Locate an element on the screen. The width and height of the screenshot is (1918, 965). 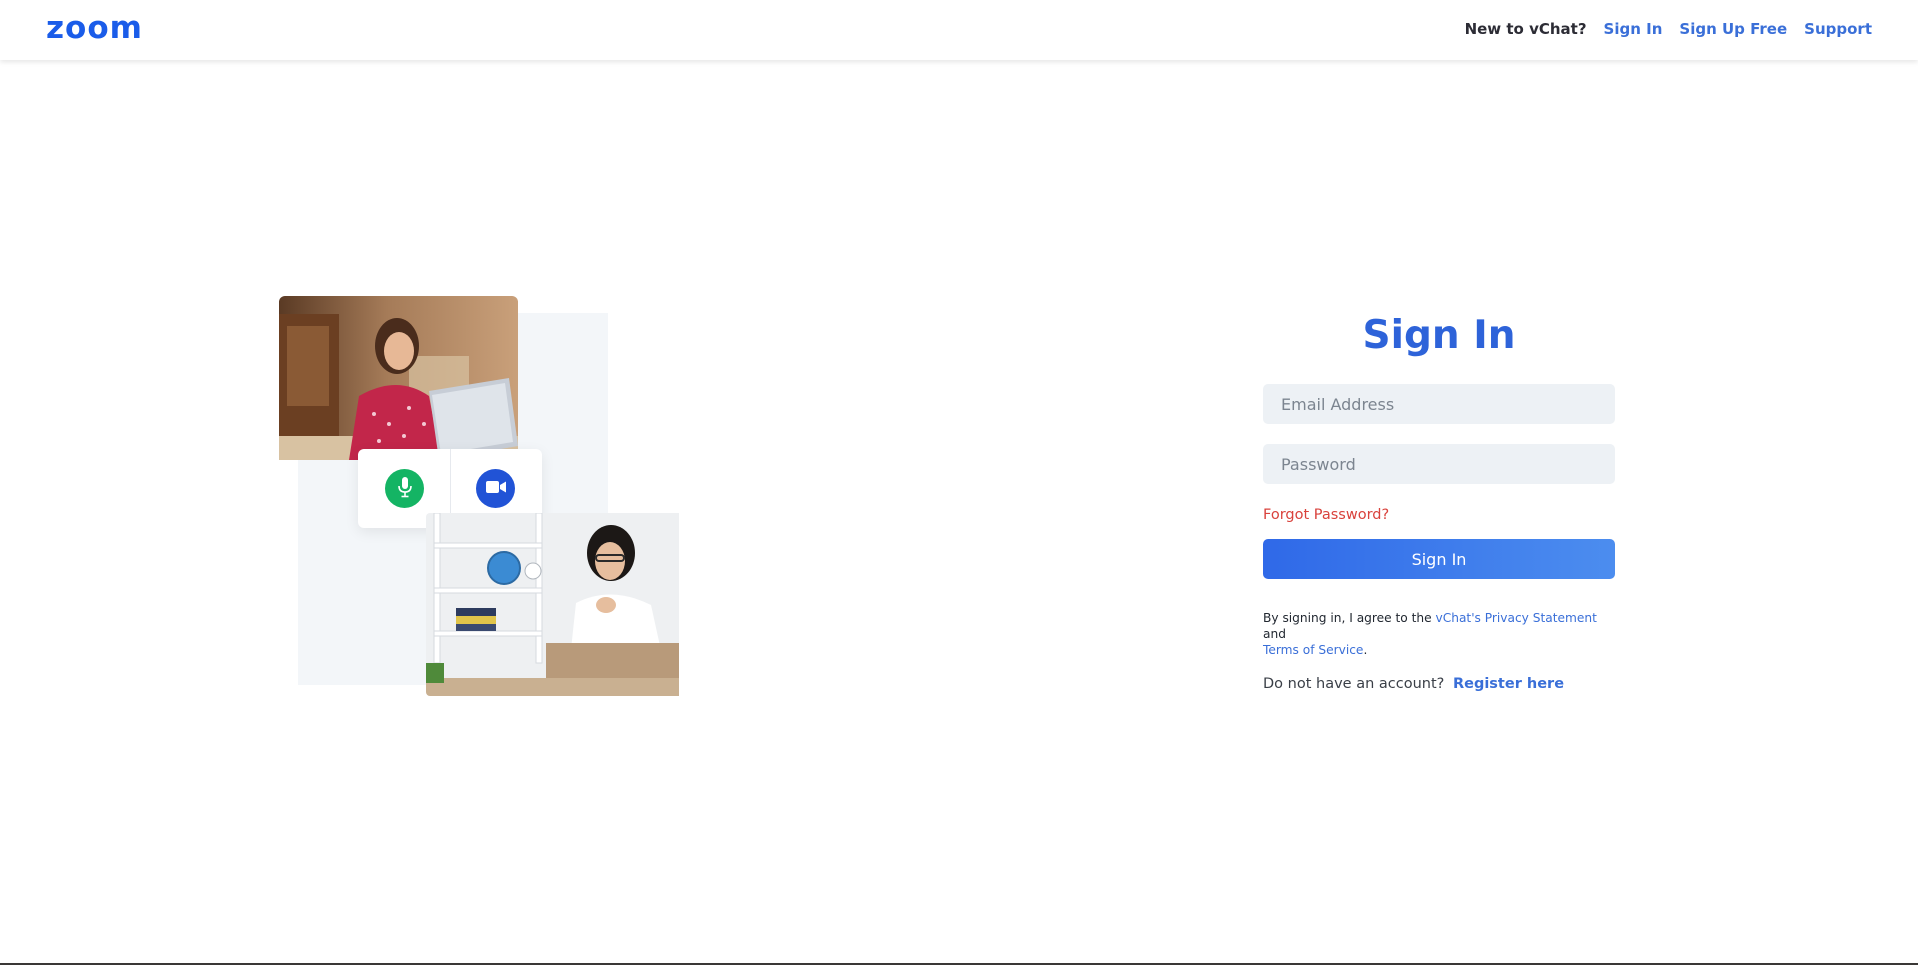
register-link: Register here is located at coordinates (1508, 684).